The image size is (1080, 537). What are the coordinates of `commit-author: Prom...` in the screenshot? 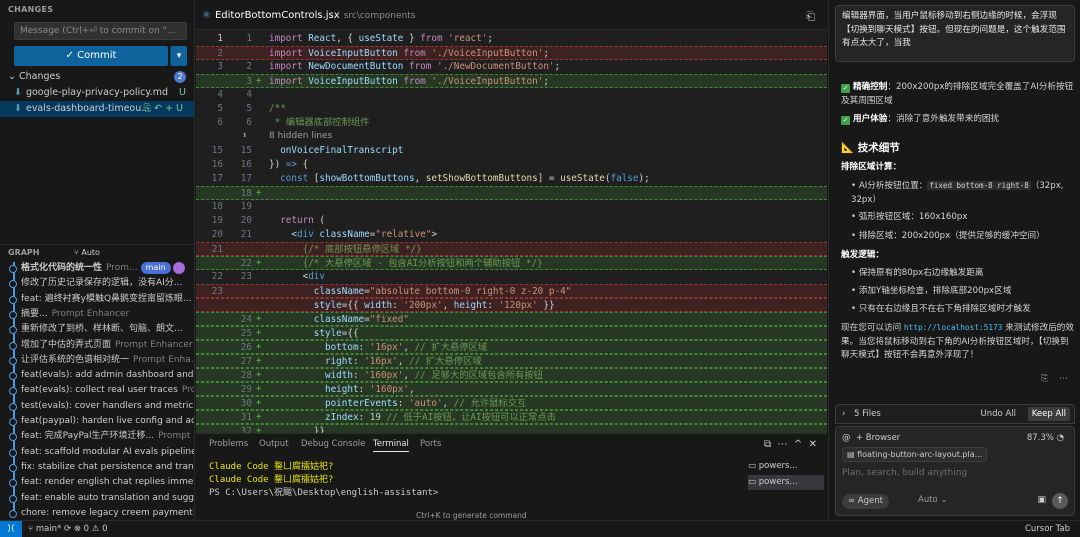 It's located at (188, 390).